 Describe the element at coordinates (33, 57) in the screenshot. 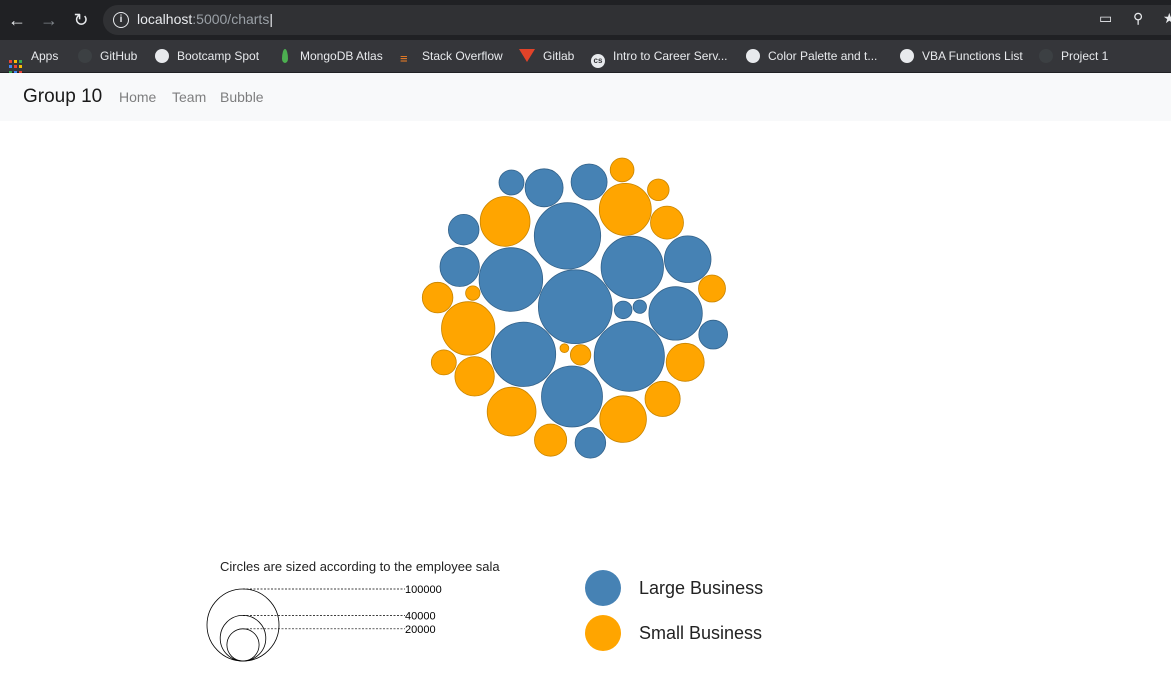

I see `bookmark-apps: Apps` at that location.